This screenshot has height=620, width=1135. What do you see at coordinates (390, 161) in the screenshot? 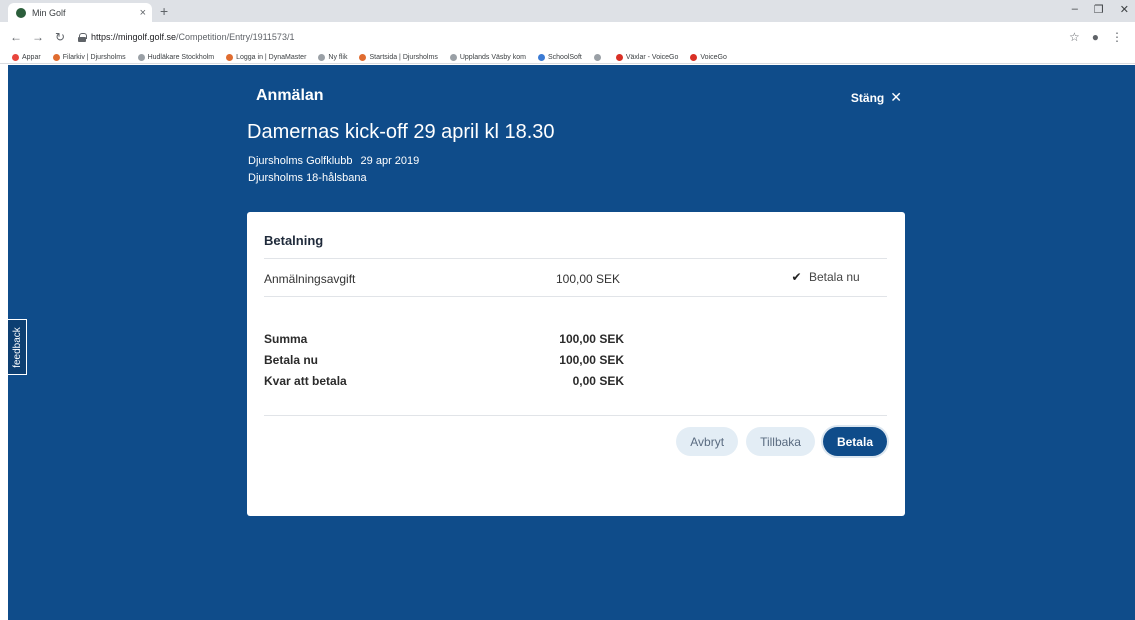
I see `competition-date: 29 apr 2019` at bounding box center [390, 161].